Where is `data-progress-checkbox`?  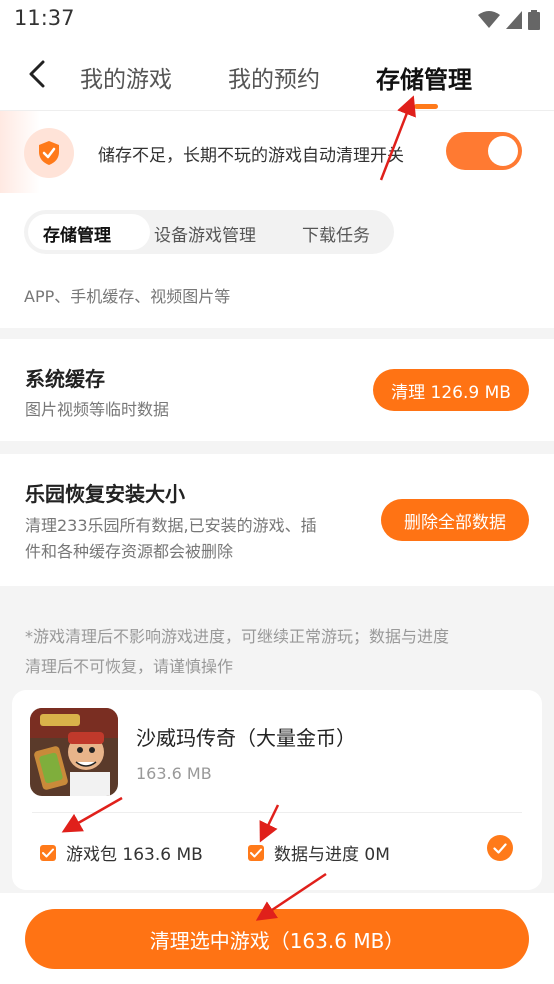 data-progress-checkbox is located at coordinates (256, 852).